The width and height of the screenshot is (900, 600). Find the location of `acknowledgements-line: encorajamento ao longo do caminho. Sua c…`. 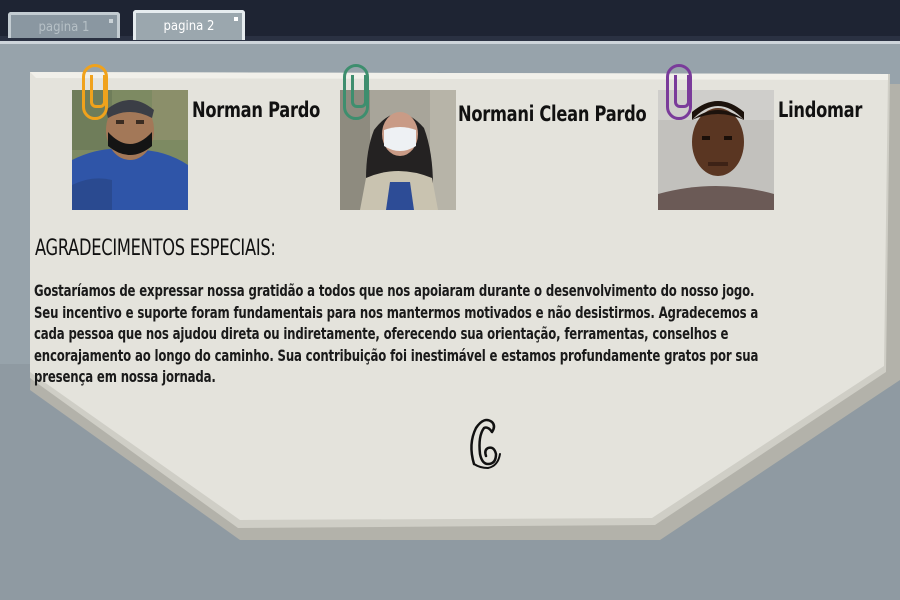

acknowledgements-line: encorajamento ao longo do caminho. Sua c… is located at coordinates (396, 355).